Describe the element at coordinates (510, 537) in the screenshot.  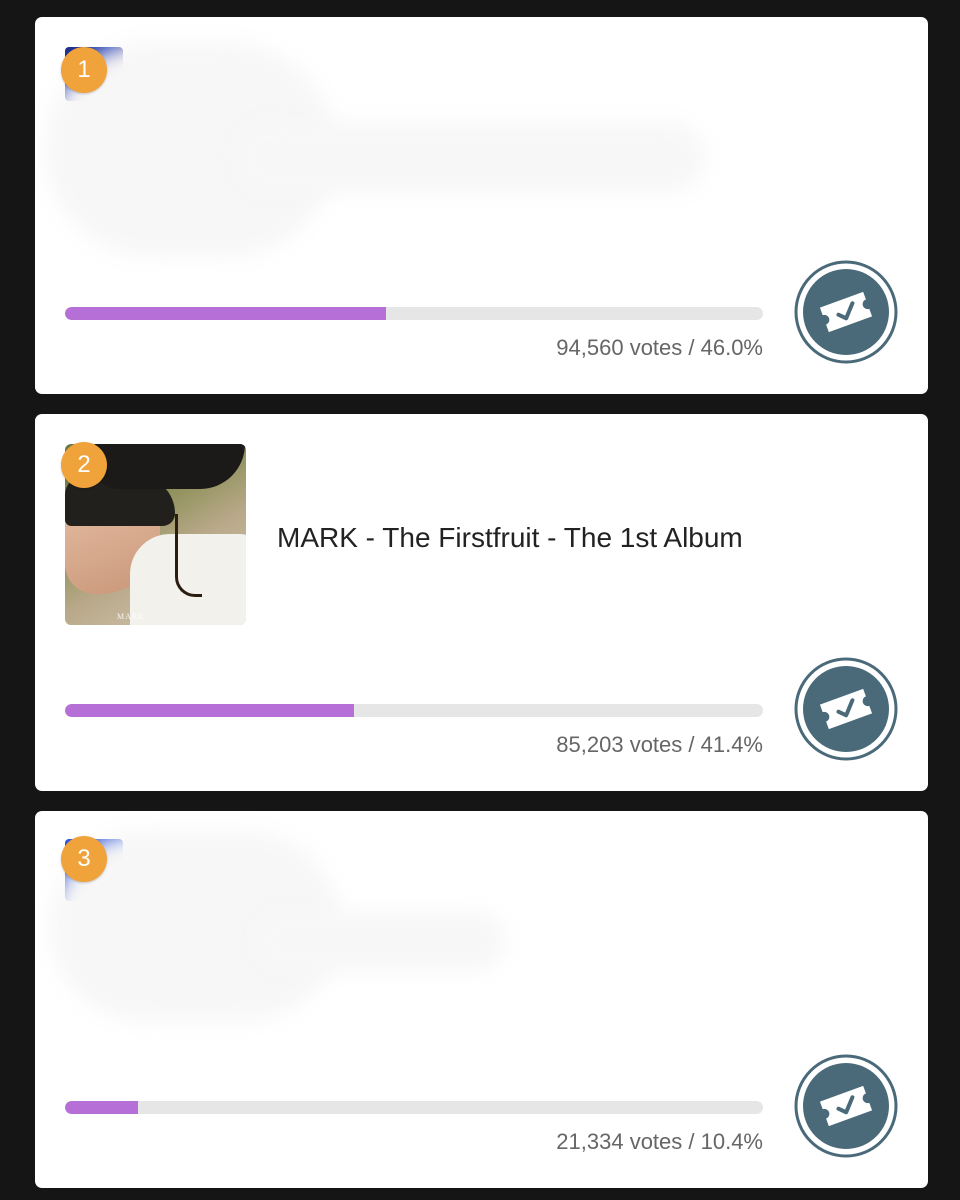
I see `entry-title: MARK - The Firstfruit - The 1st Album` at that location.